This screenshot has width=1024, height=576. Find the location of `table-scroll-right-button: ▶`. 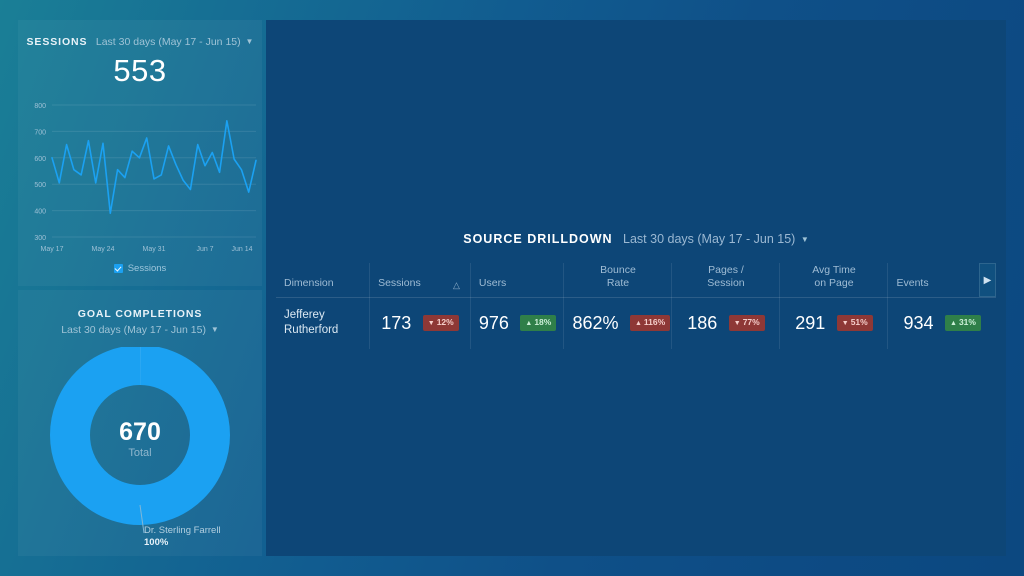

table-scroll-right-button: ▶ is located at coordinates (987, 280).